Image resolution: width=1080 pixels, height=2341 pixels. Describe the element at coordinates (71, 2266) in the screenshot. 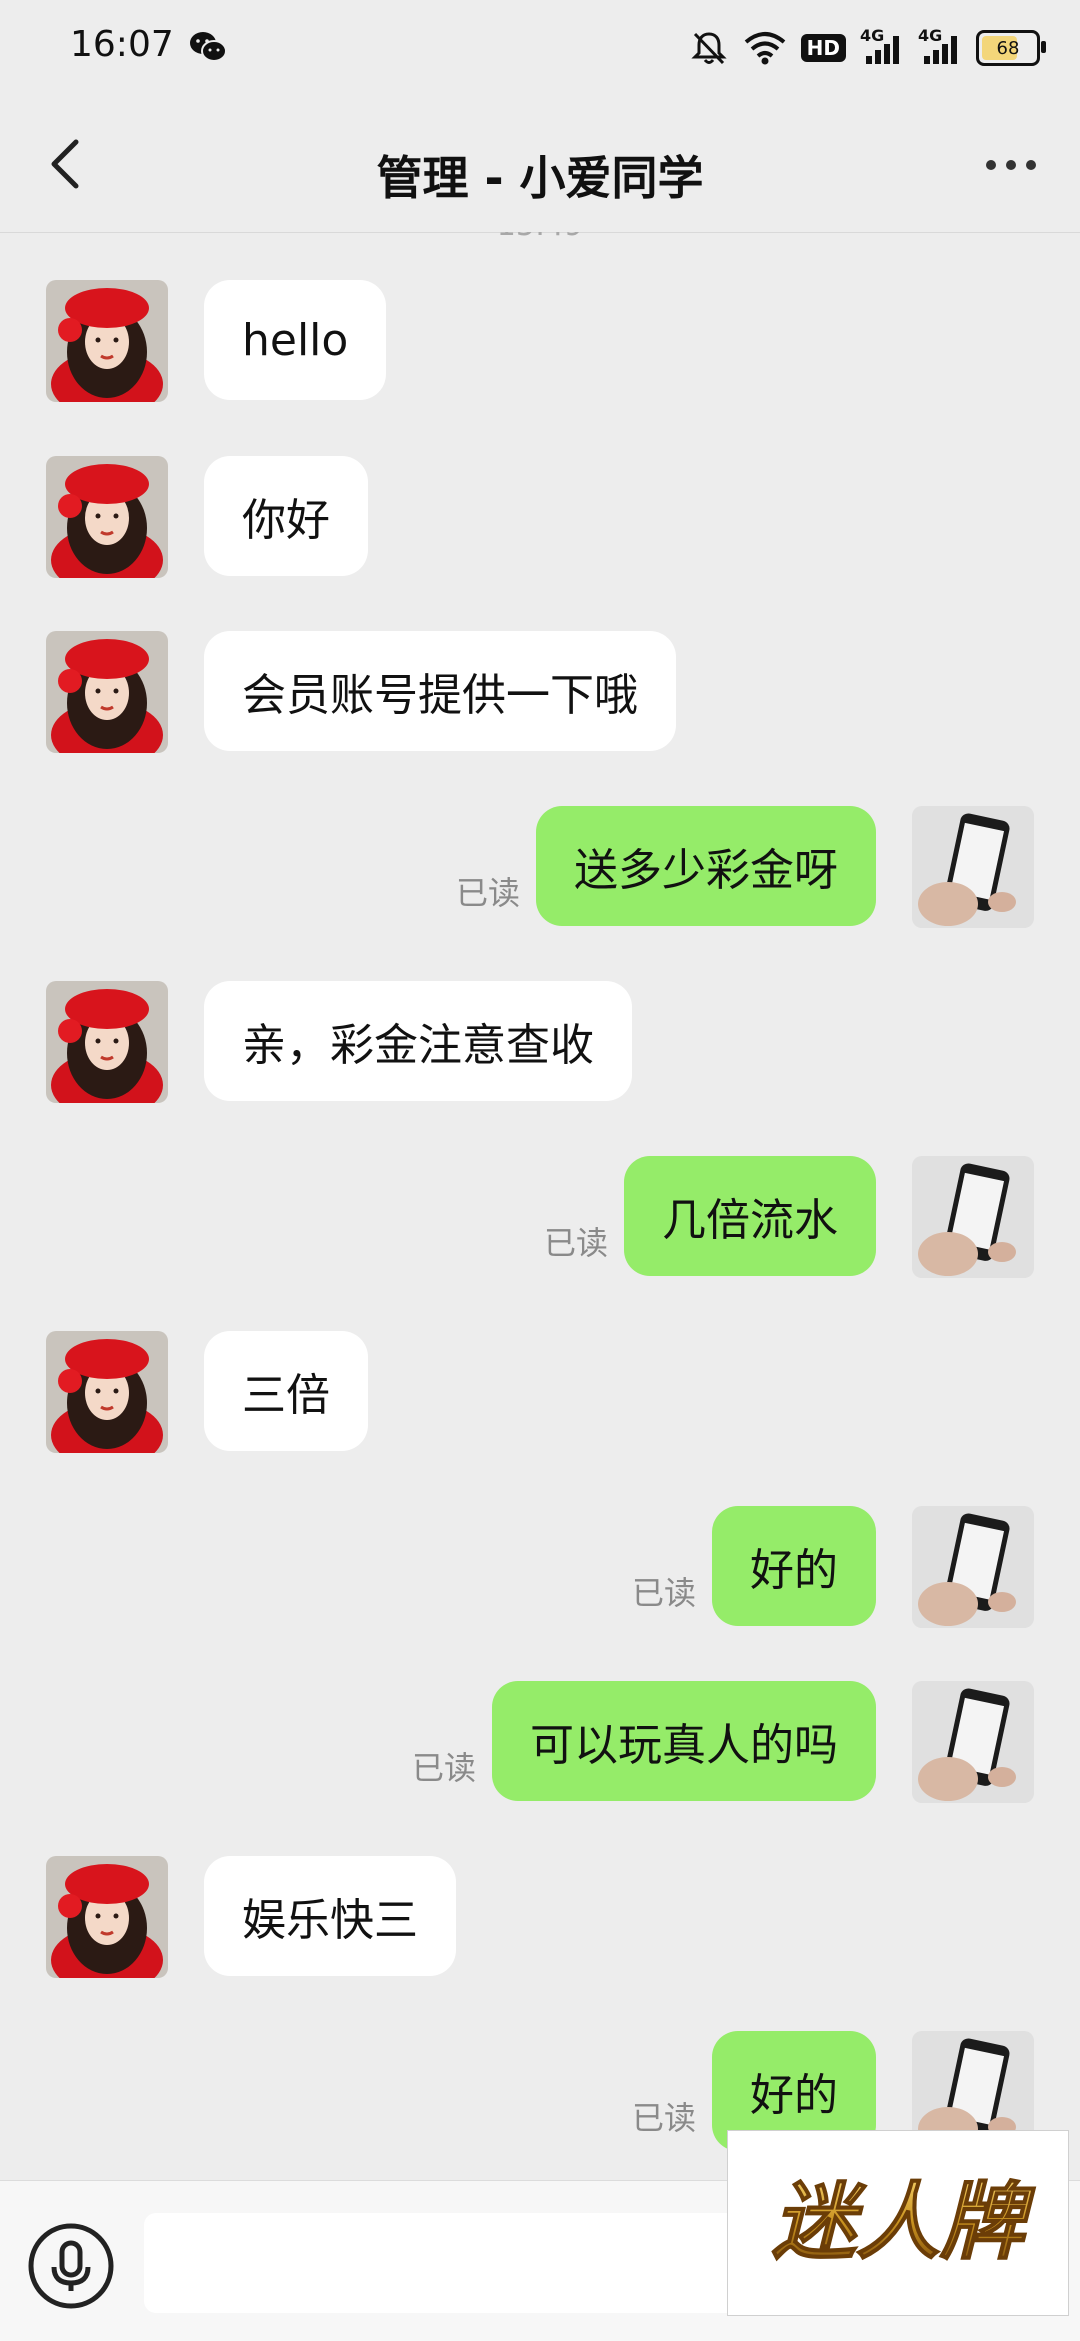

I see `microphone-icon` at that location.